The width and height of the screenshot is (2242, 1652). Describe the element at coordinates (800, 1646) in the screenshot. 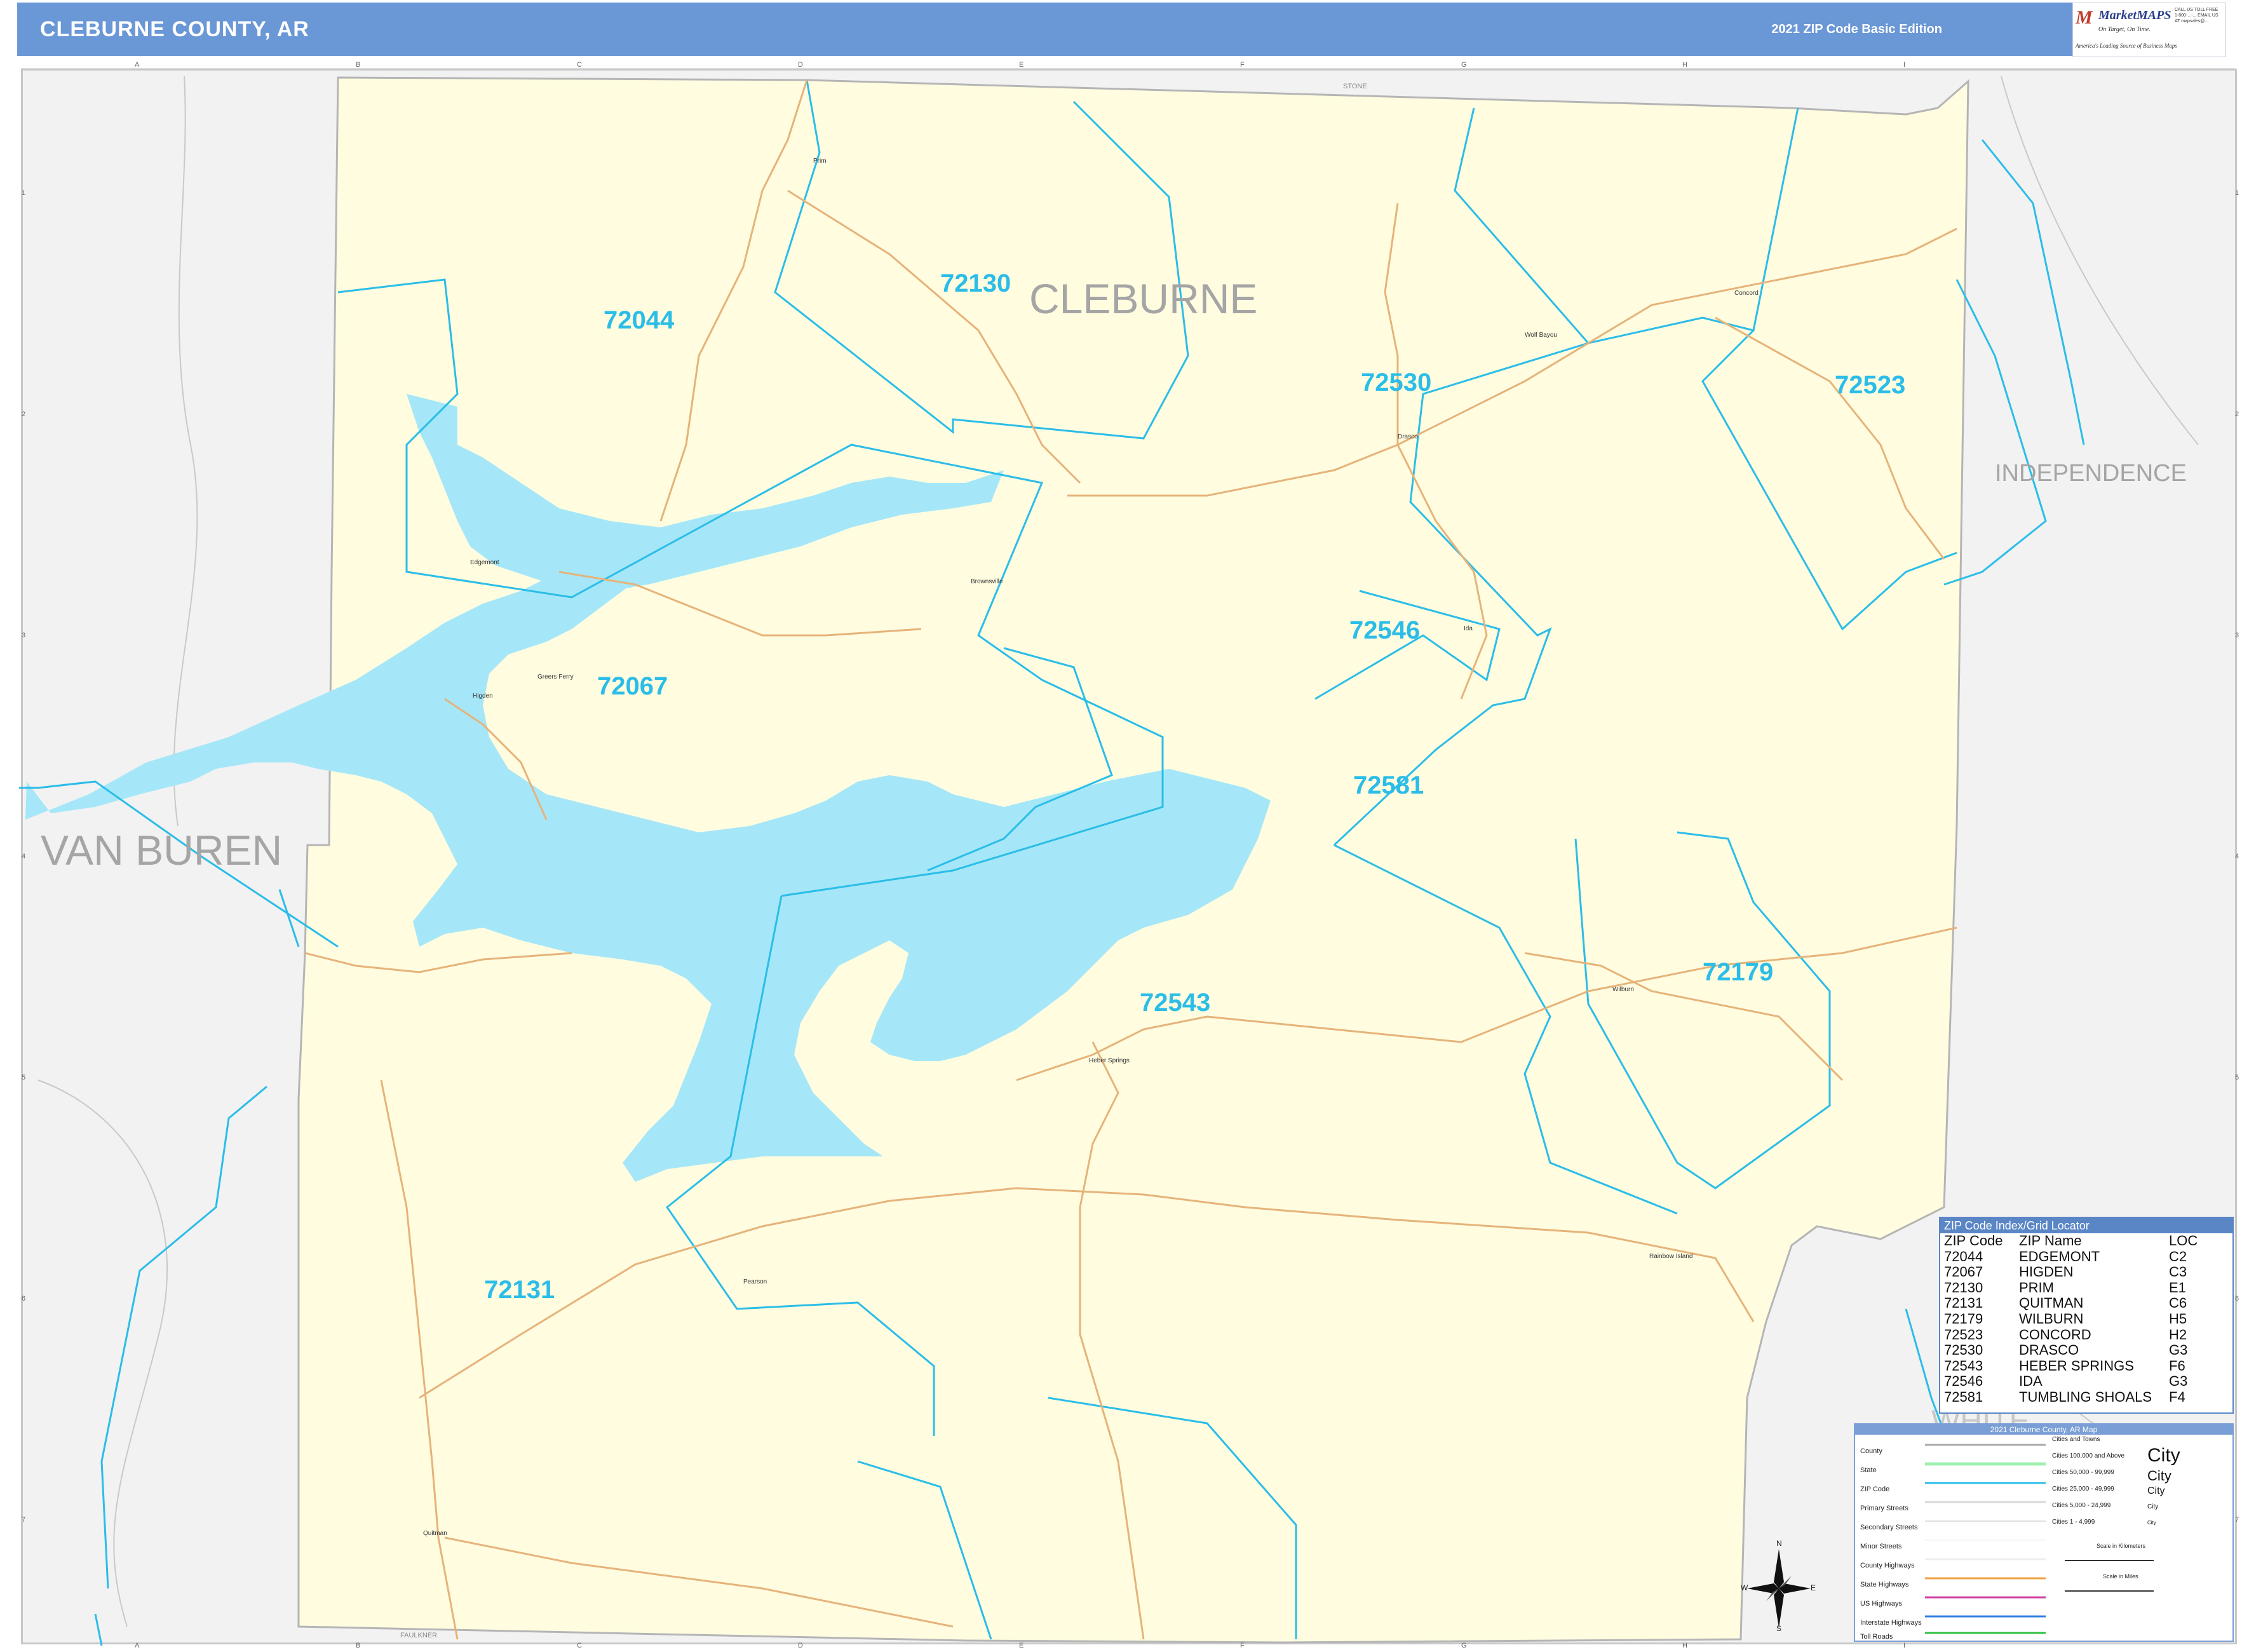

I see `grid-col-label-bottom: D` at that location.